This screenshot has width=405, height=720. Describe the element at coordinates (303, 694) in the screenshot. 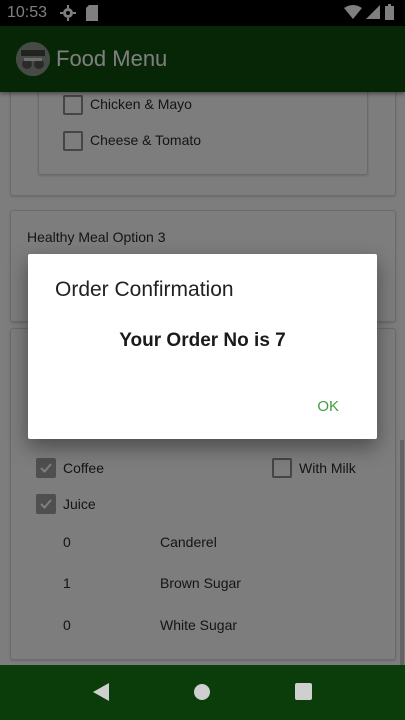

I see `recents-icon` at that location.